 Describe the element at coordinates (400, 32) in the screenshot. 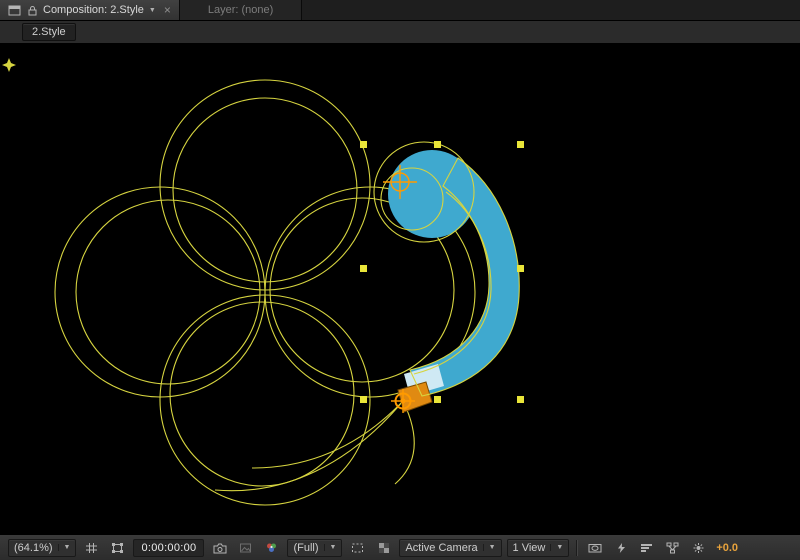

I see `comp-navigator-row: 2.Style` at that location.